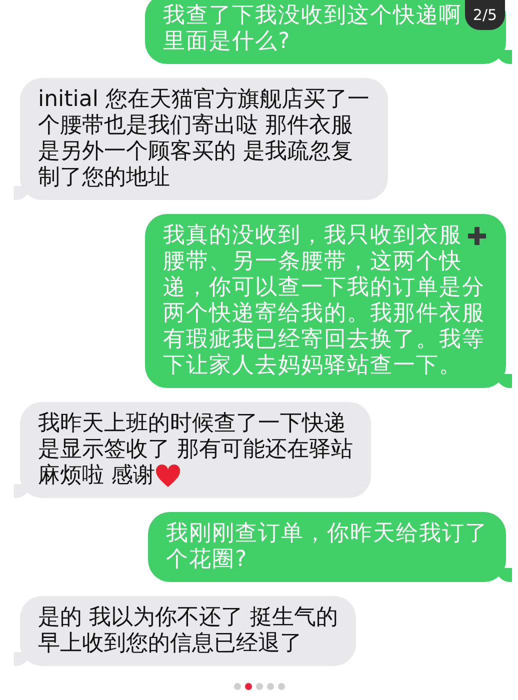  Describe the element at coordinates (312, 262) in the screenshot. I see `message-text: 腰带、另一条腰带，这两个快` at that location.